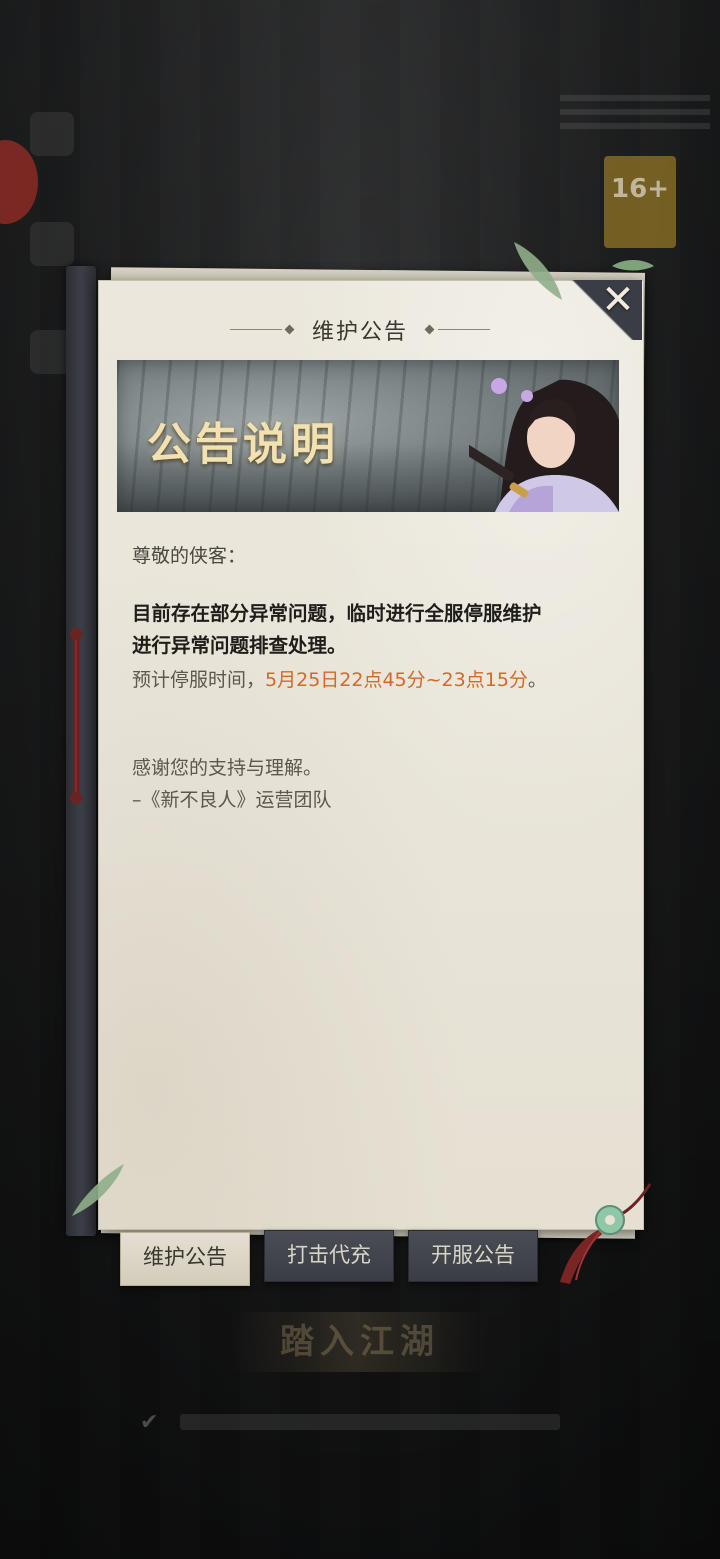 The image size is (720, 1559). I want to click on tab-server-opening: 开服公告, so click(473, 1256).